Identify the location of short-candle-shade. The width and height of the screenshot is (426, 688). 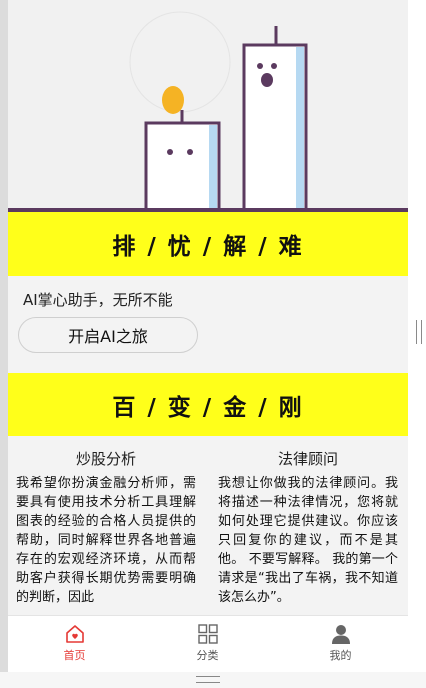
(213, 167).